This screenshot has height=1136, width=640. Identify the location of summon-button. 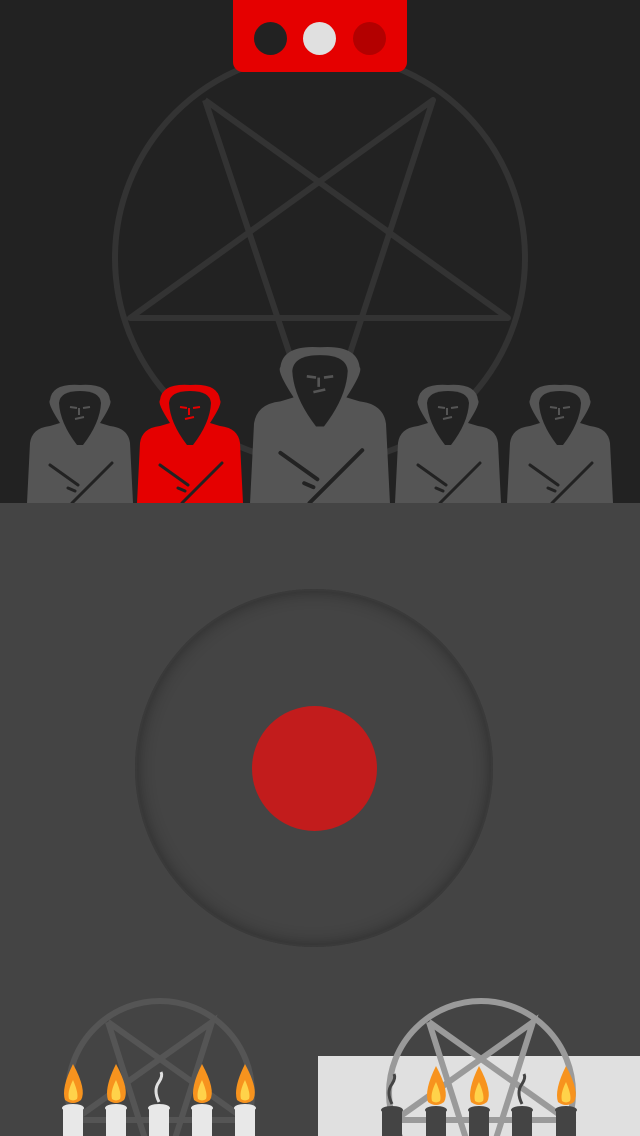
(314, 768).